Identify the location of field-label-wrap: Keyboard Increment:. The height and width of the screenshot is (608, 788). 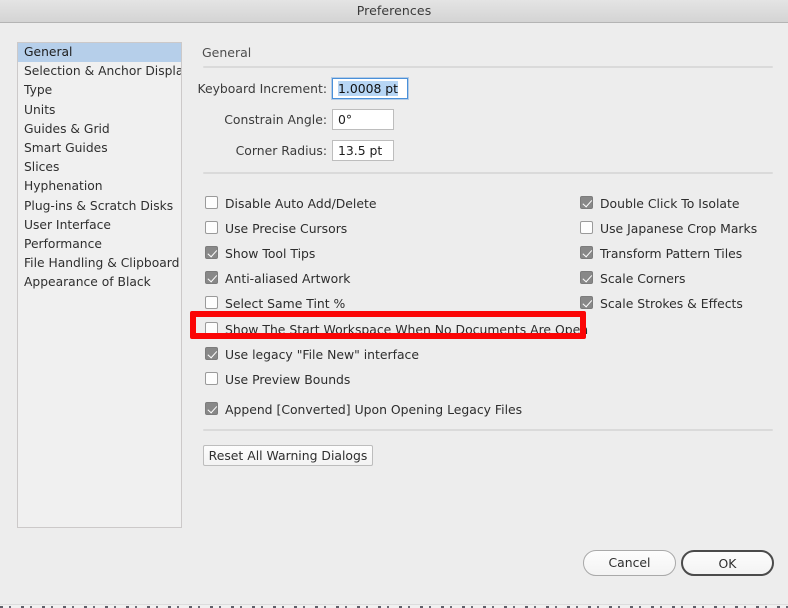
(262, 89).